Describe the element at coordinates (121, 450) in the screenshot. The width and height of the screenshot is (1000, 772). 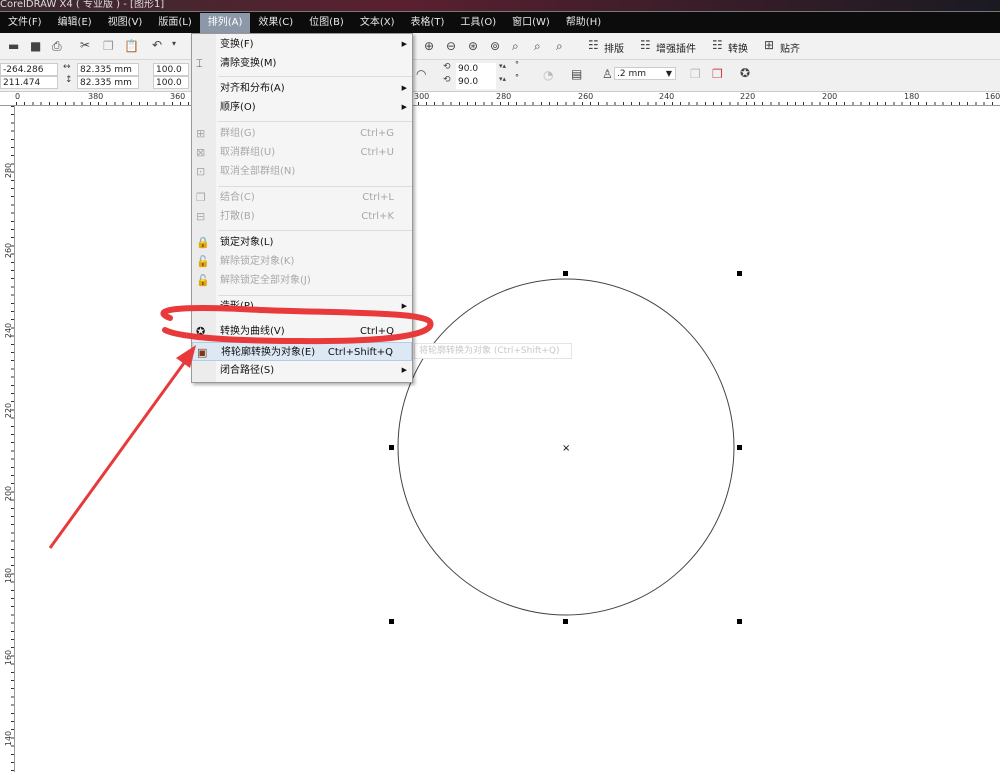
I see `arrow-line` at that location.